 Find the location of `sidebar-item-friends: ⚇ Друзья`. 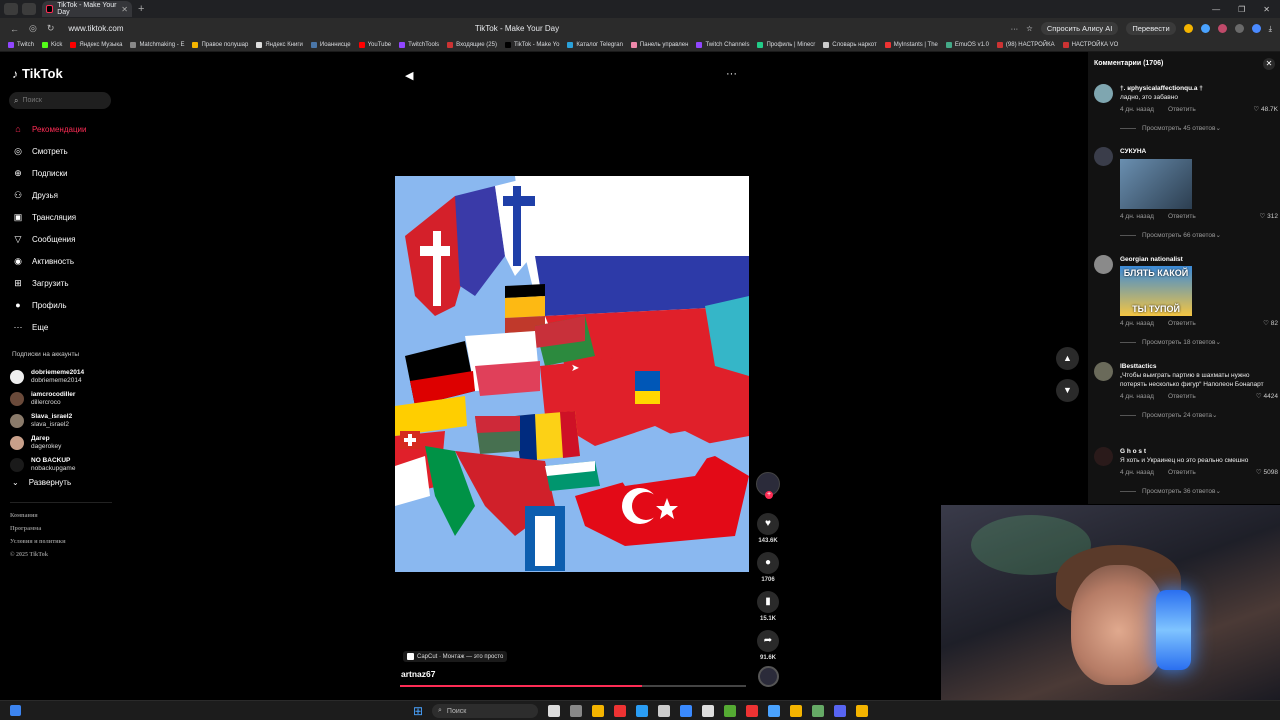

sidebar-item-friends: ⚇ Друзья is located at coordinates (49, 195).